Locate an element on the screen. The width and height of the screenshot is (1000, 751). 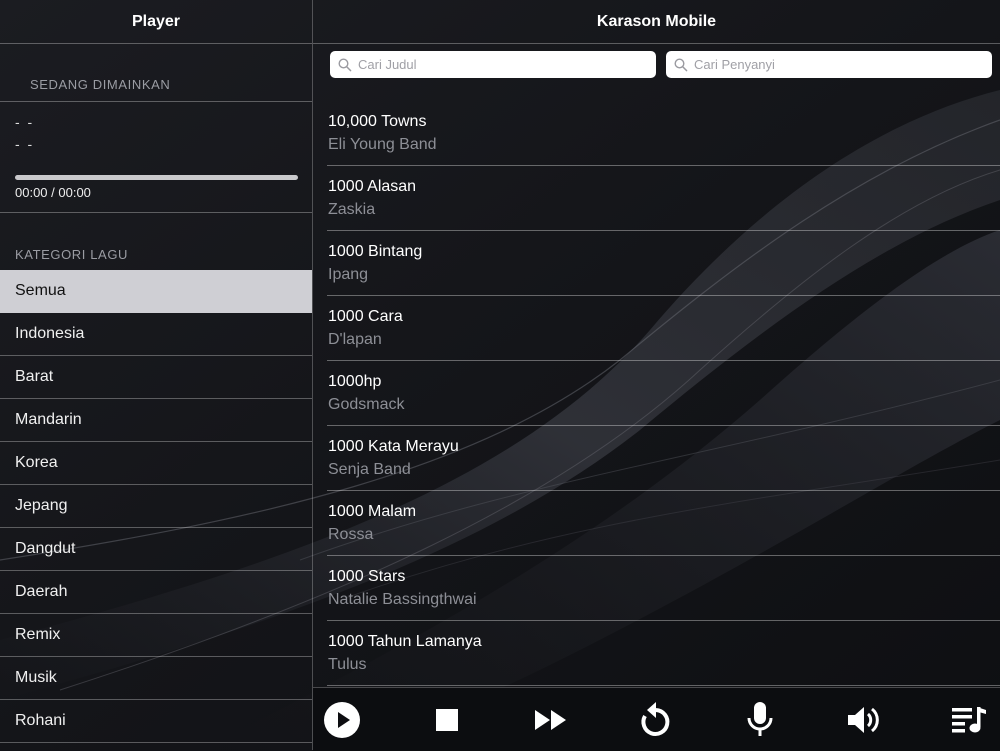
search-row is located at coordinates (661, 64).